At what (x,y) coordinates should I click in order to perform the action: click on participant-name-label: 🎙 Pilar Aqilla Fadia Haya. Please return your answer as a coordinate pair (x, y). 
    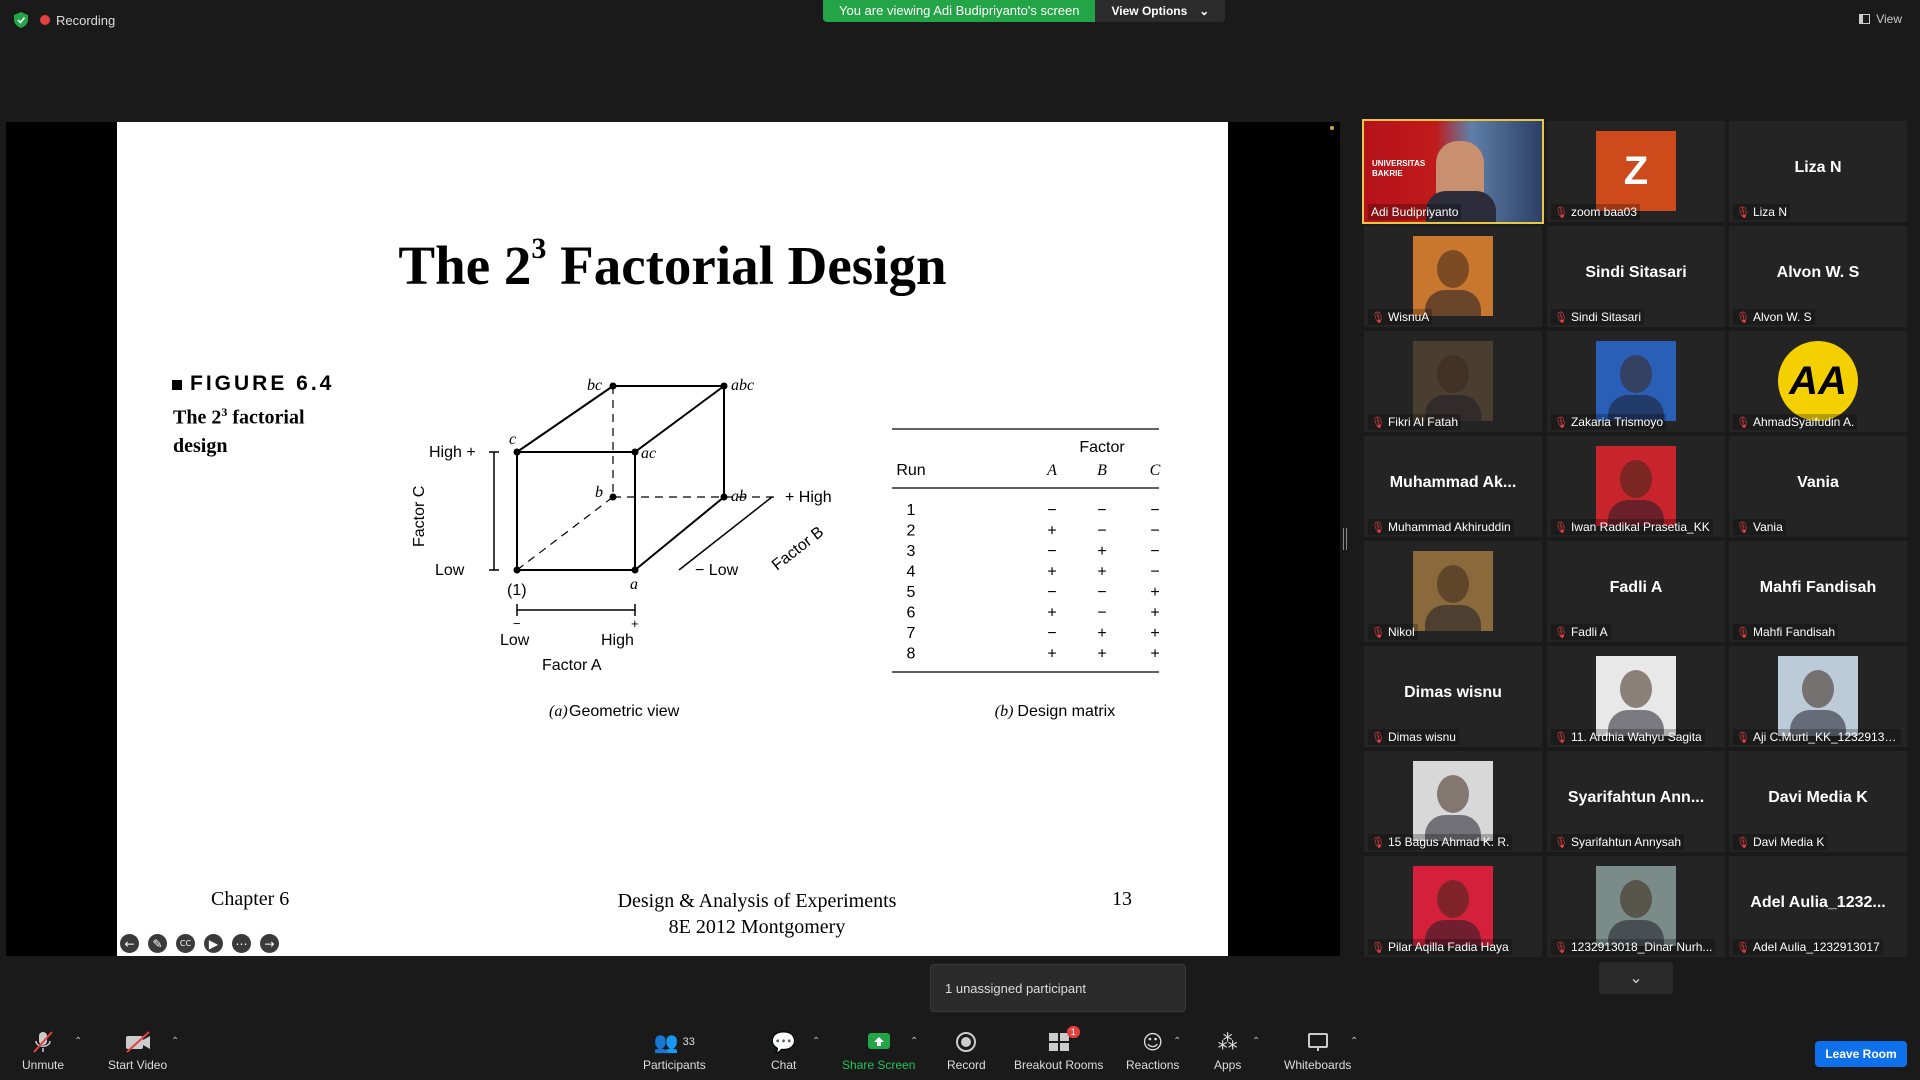
    Looking at the image, I should click on (1440, 947).